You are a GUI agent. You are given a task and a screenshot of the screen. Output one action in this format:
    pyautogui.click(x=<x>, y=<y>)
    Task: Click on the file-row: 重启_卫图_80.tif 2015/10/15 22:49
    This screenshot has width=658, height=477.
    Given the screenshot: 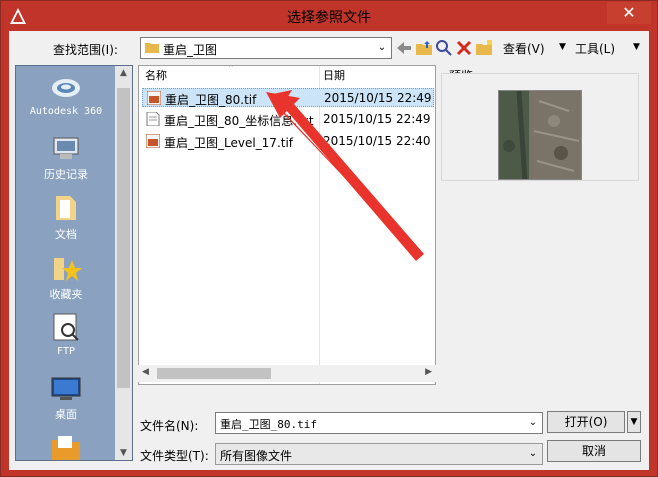 What is the action you would take?
    pyautogui.click(x=288, y=97)
    